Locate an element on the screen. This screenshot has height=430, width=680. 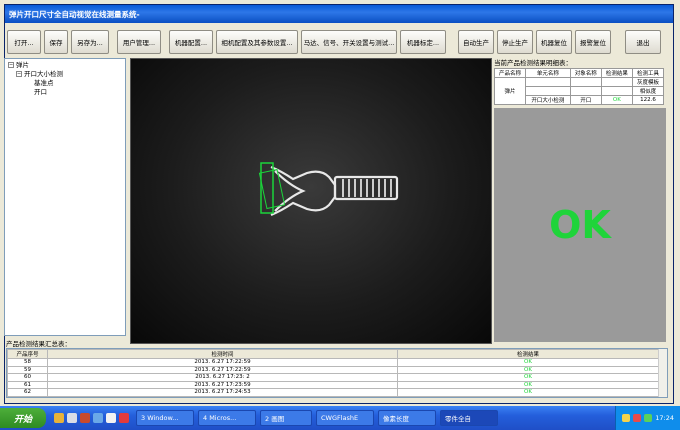
tree-leaf-label: 开口 is located at coordinates (40, 92).